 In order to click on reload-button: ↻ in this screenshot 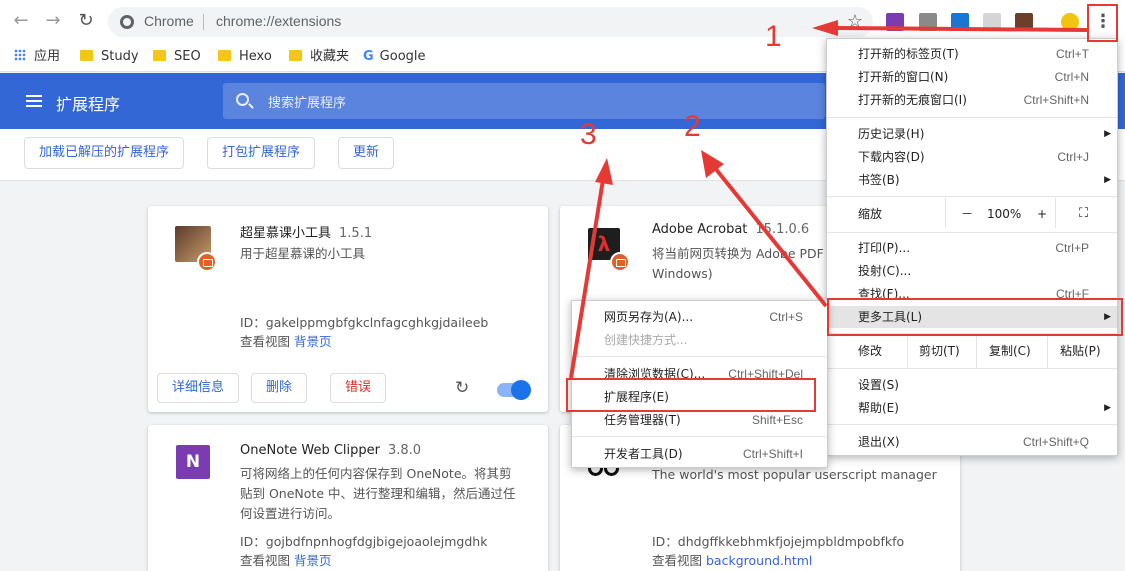, I will do `click(86, 21)`.